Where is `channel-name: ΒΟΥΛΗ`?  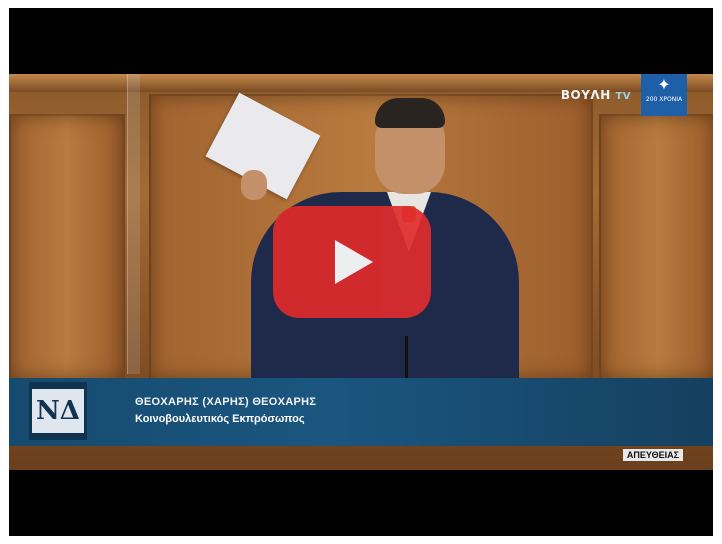
channel-name: ΒΟΥΛΗ is located at coordinates (585, 95).